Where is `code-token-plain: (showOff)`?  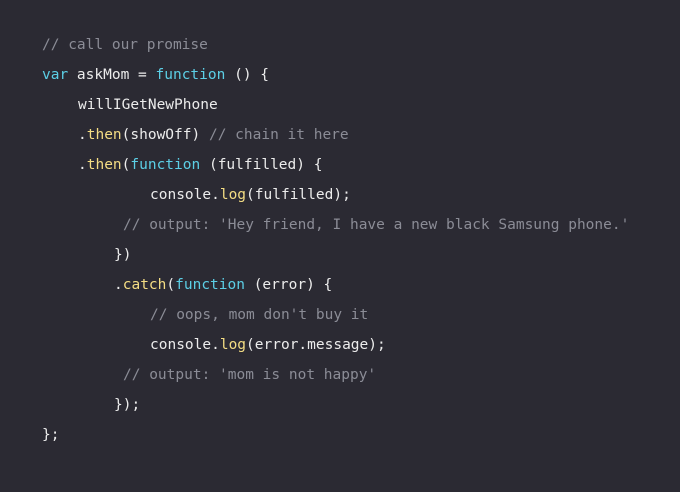
code-token-plain: (showOff) is located at coordinates (165, 135).